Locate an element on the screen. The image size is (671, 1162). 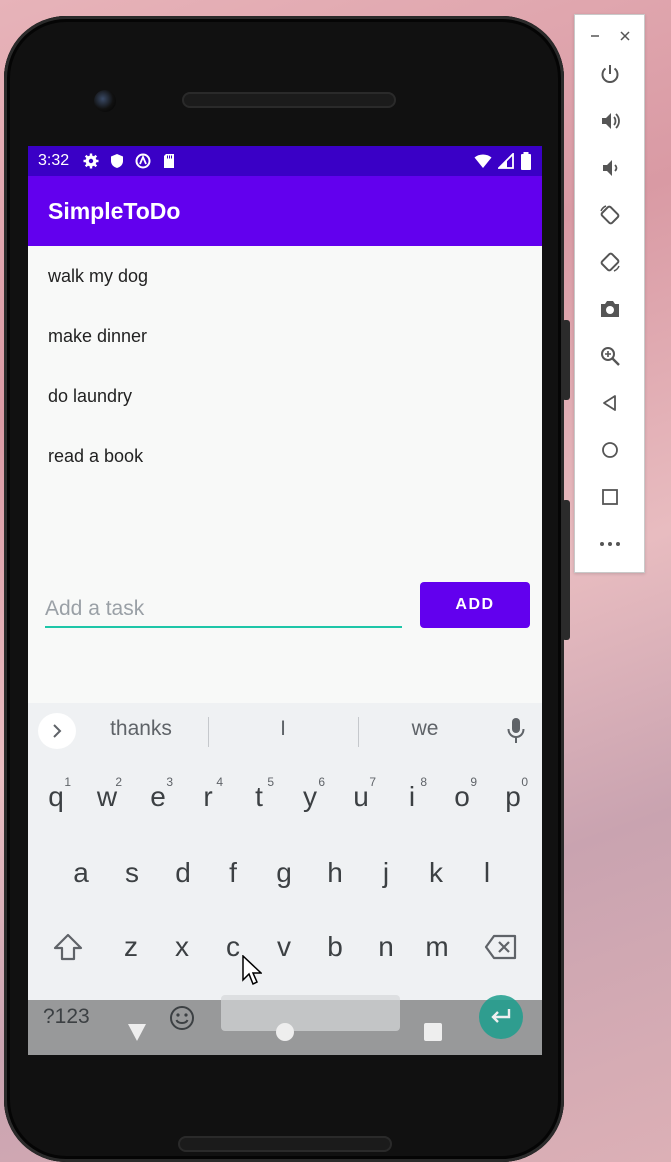
wifi-icon is located at coordinates (483, 161).